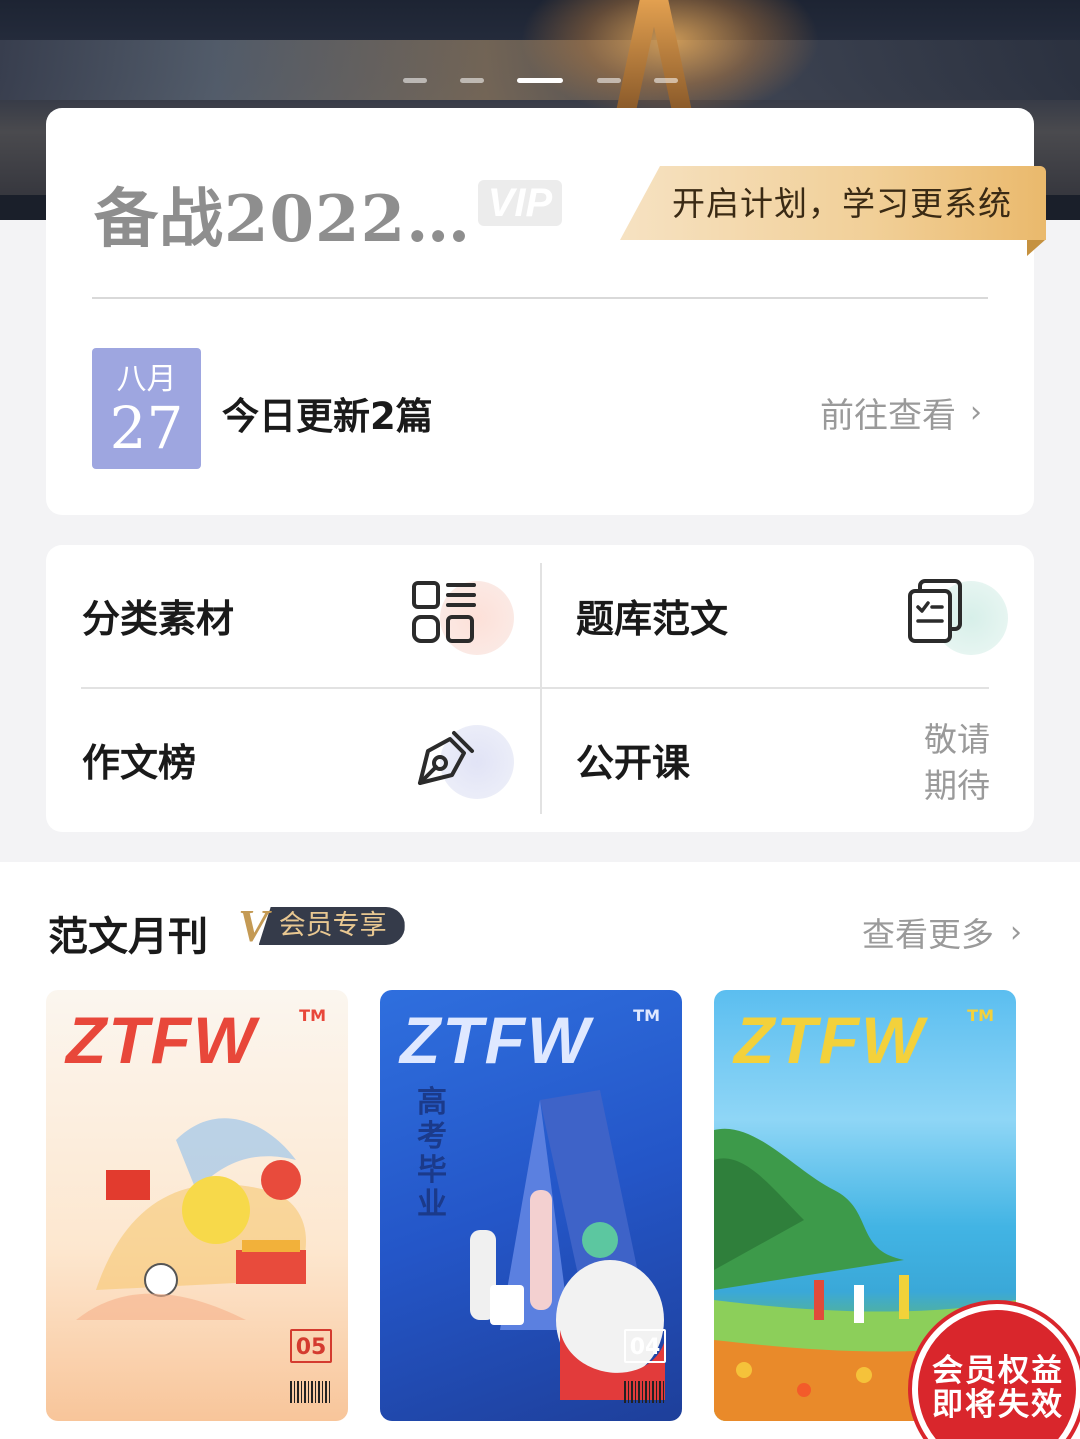 The image size is (1080, 1439). Describe the element at coordinates (645, 1346) in the screenshot. I see `issue-number: 04` at that location.